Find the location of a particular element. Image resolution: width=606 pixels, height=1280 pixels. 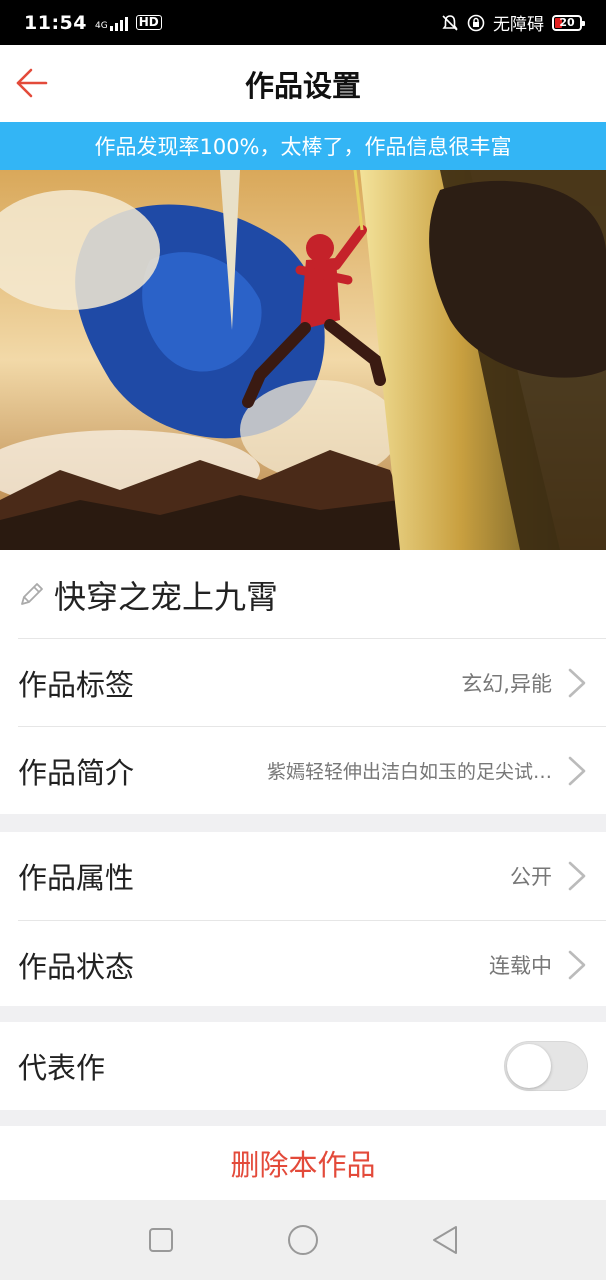

system-back-button is located at coordinates (445, 1240).